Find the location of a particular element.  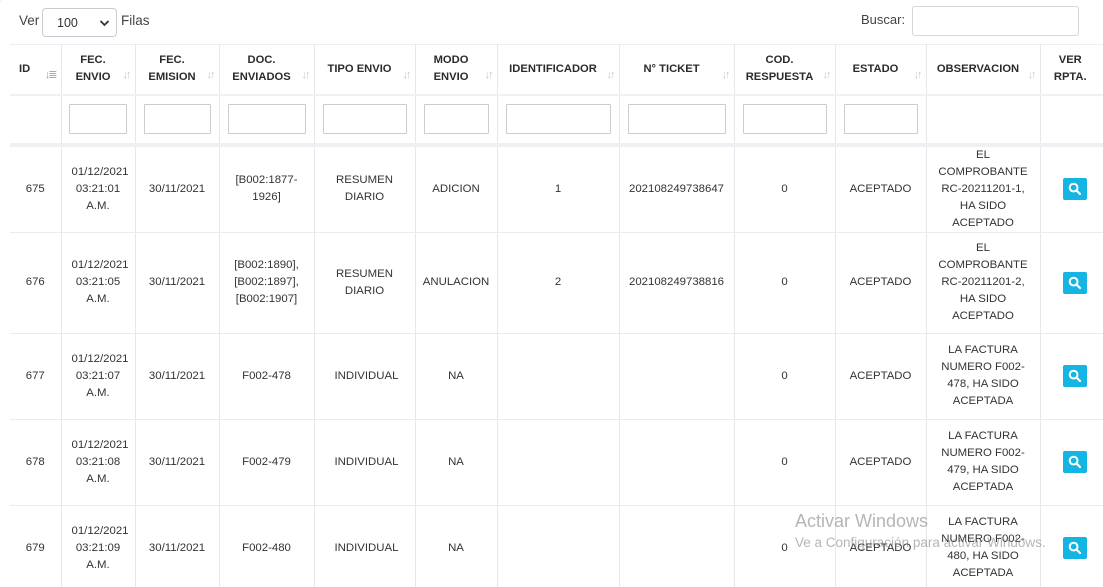

column-header-estado: ESTADO ↓↑ is located at coordinates (881, 69).